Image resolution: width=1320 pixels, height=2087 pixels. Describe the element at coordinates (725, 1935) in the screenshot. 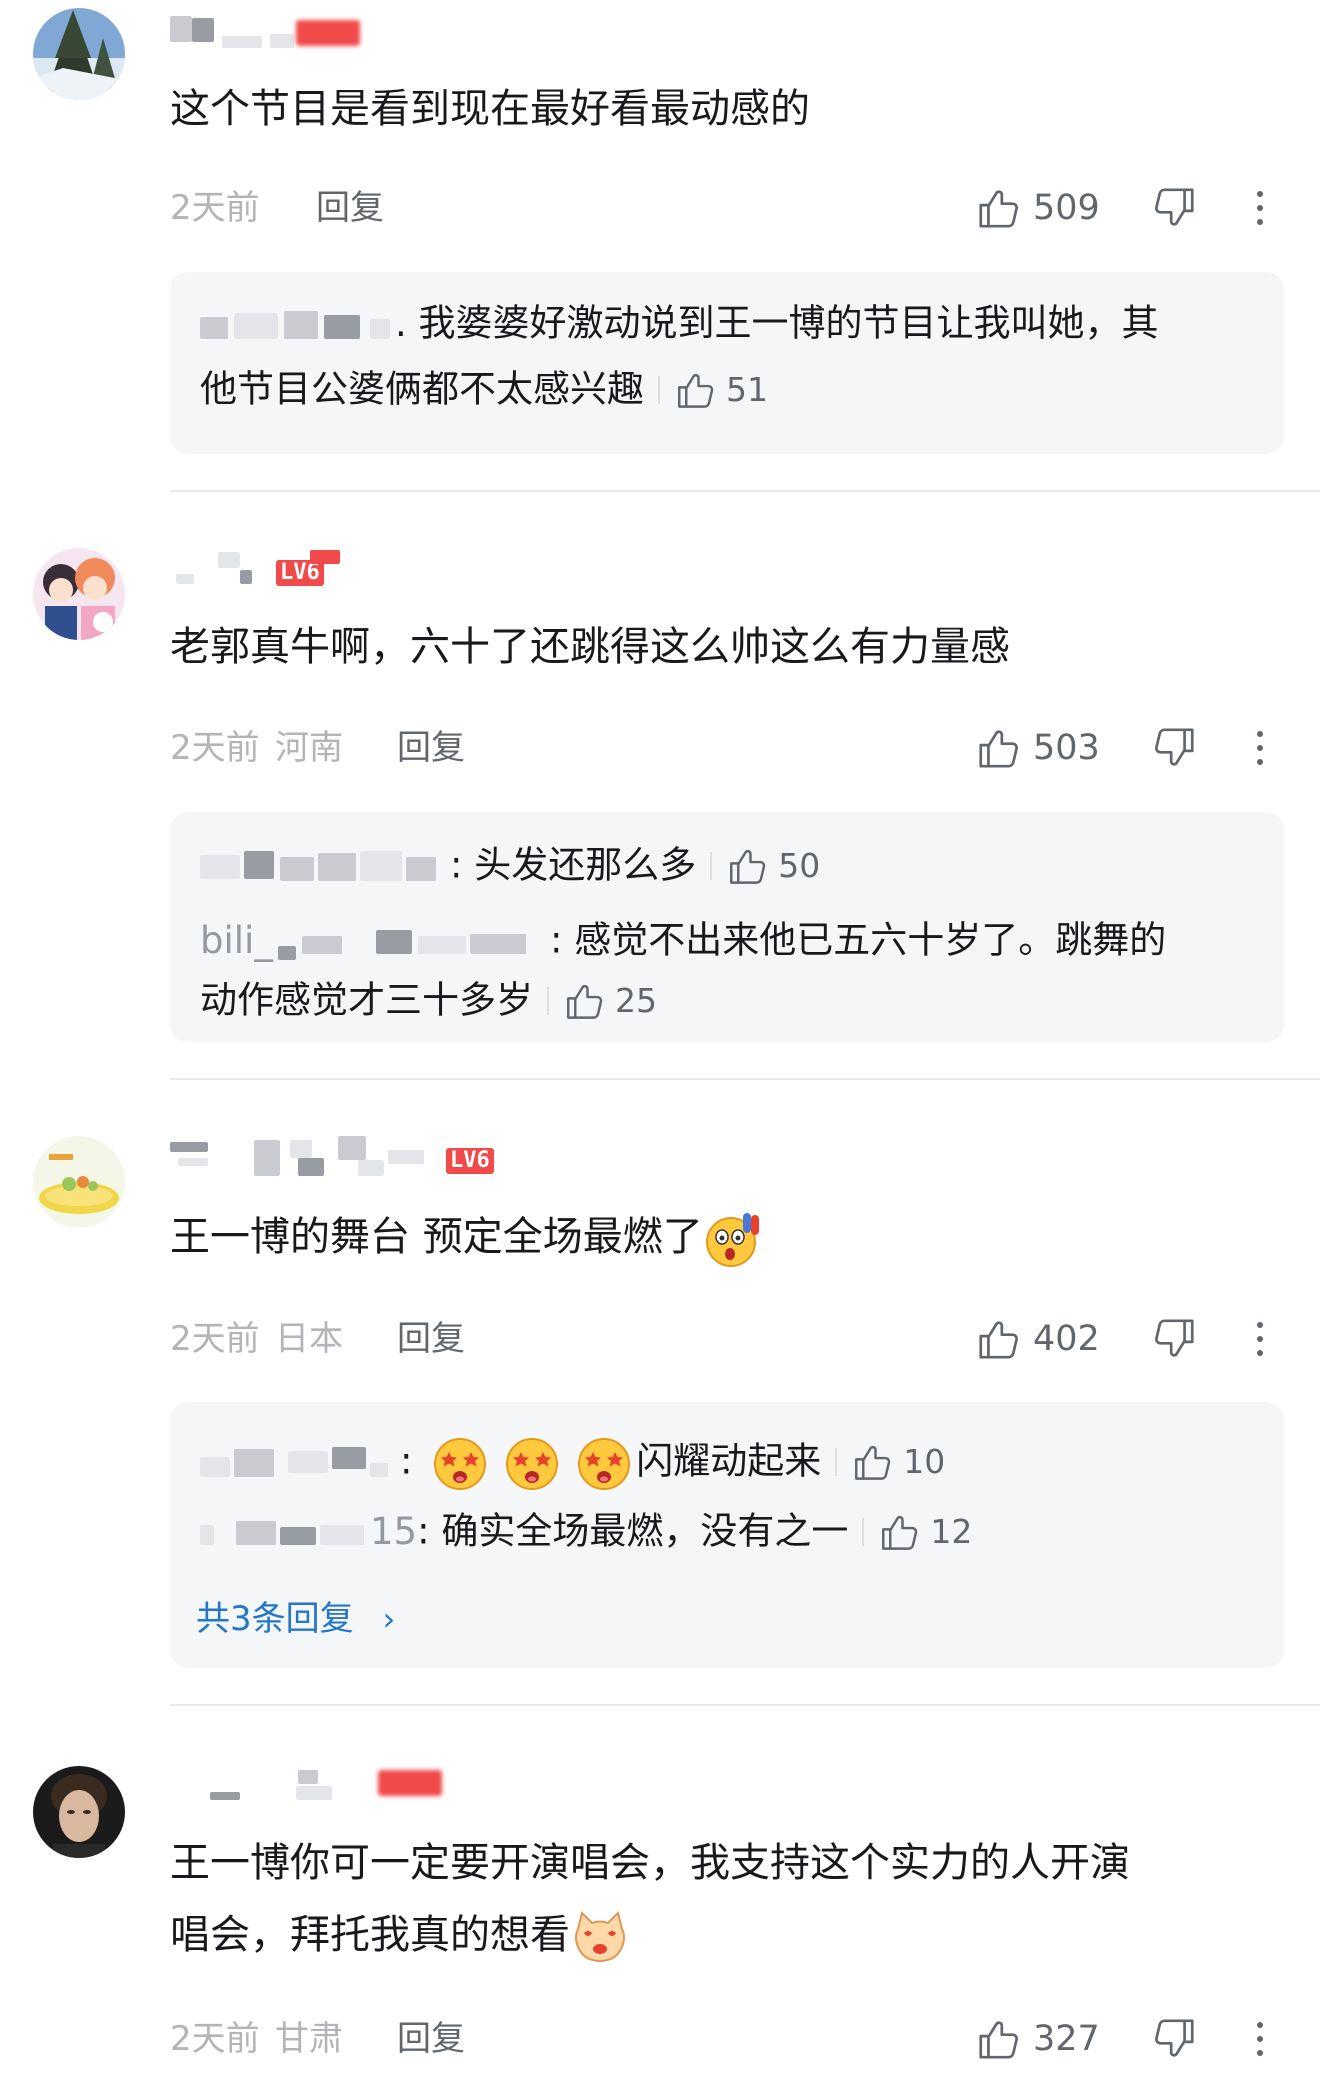

I see `comment-text-line-2: 唱会，拜托我真的想看` at that location.